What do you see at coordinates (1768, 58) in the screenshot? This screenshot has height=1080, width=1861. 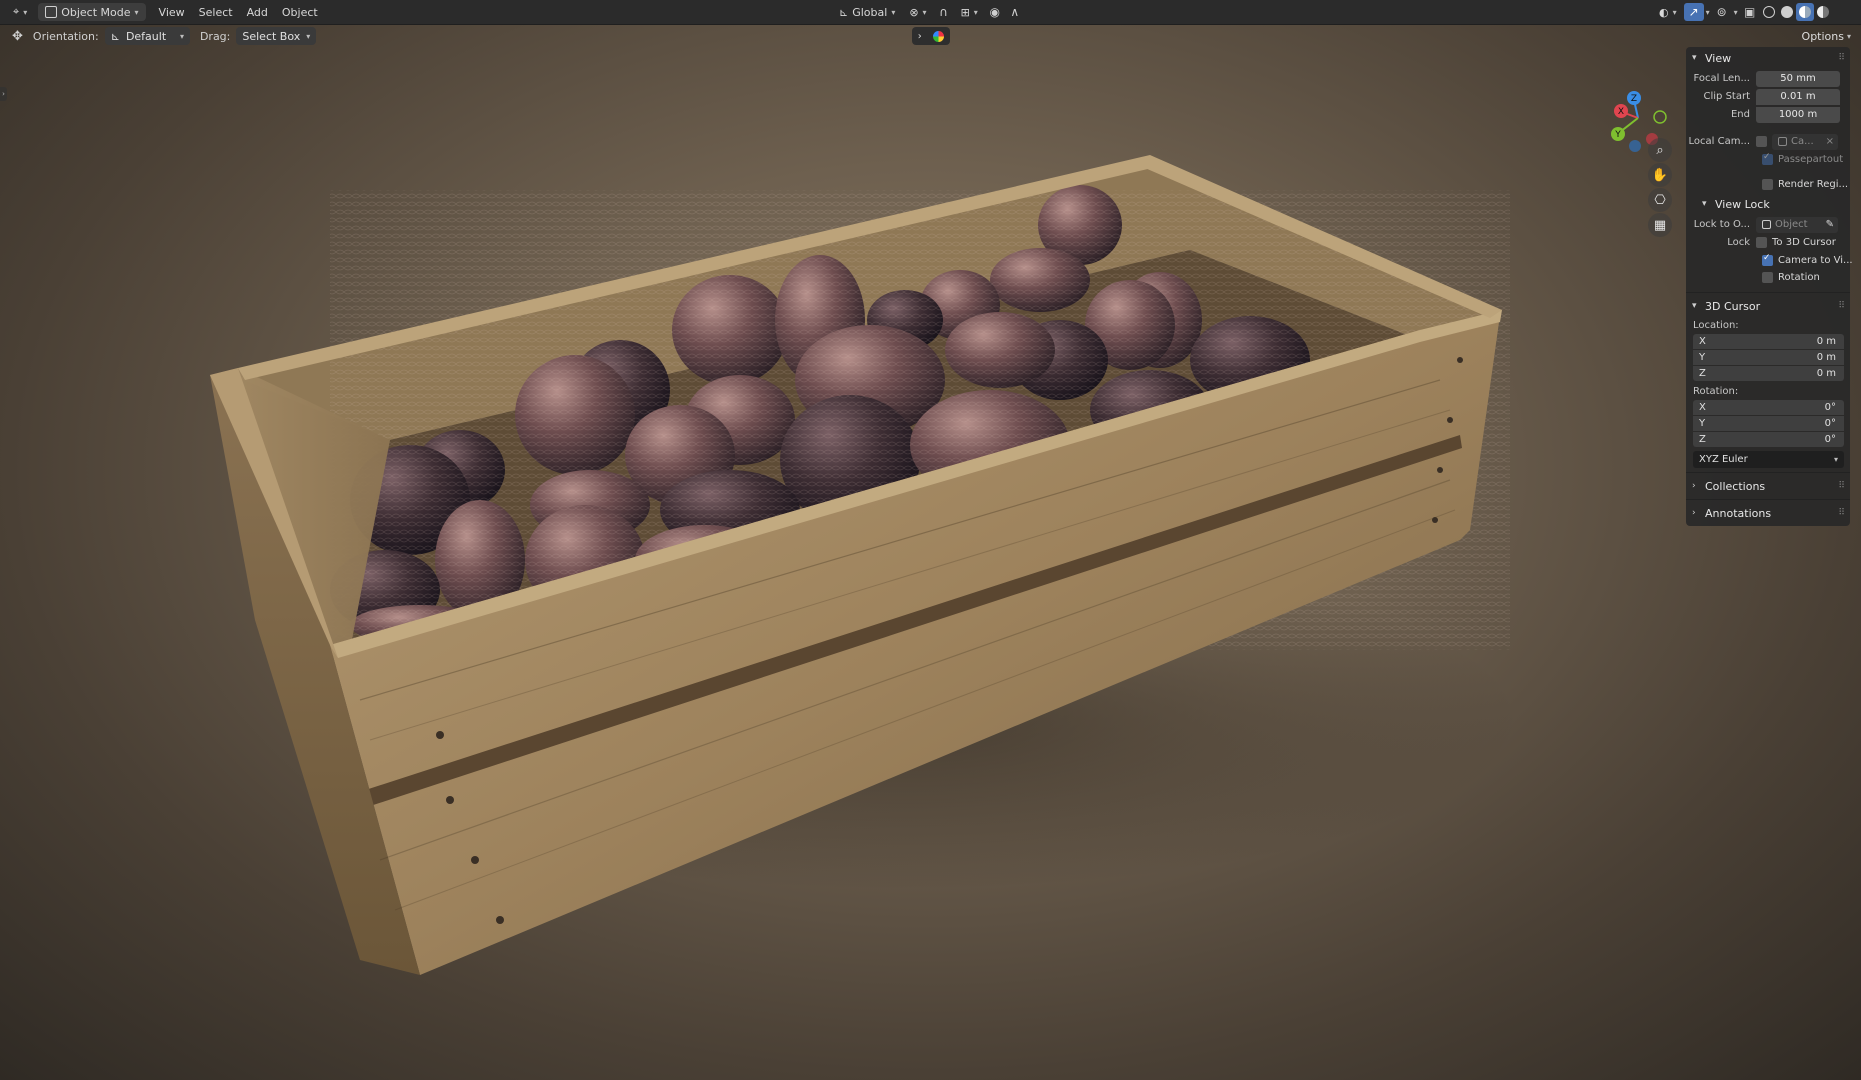 I see `section-view-header: ▾ View ⠿` at bounding box center [1768, 58].